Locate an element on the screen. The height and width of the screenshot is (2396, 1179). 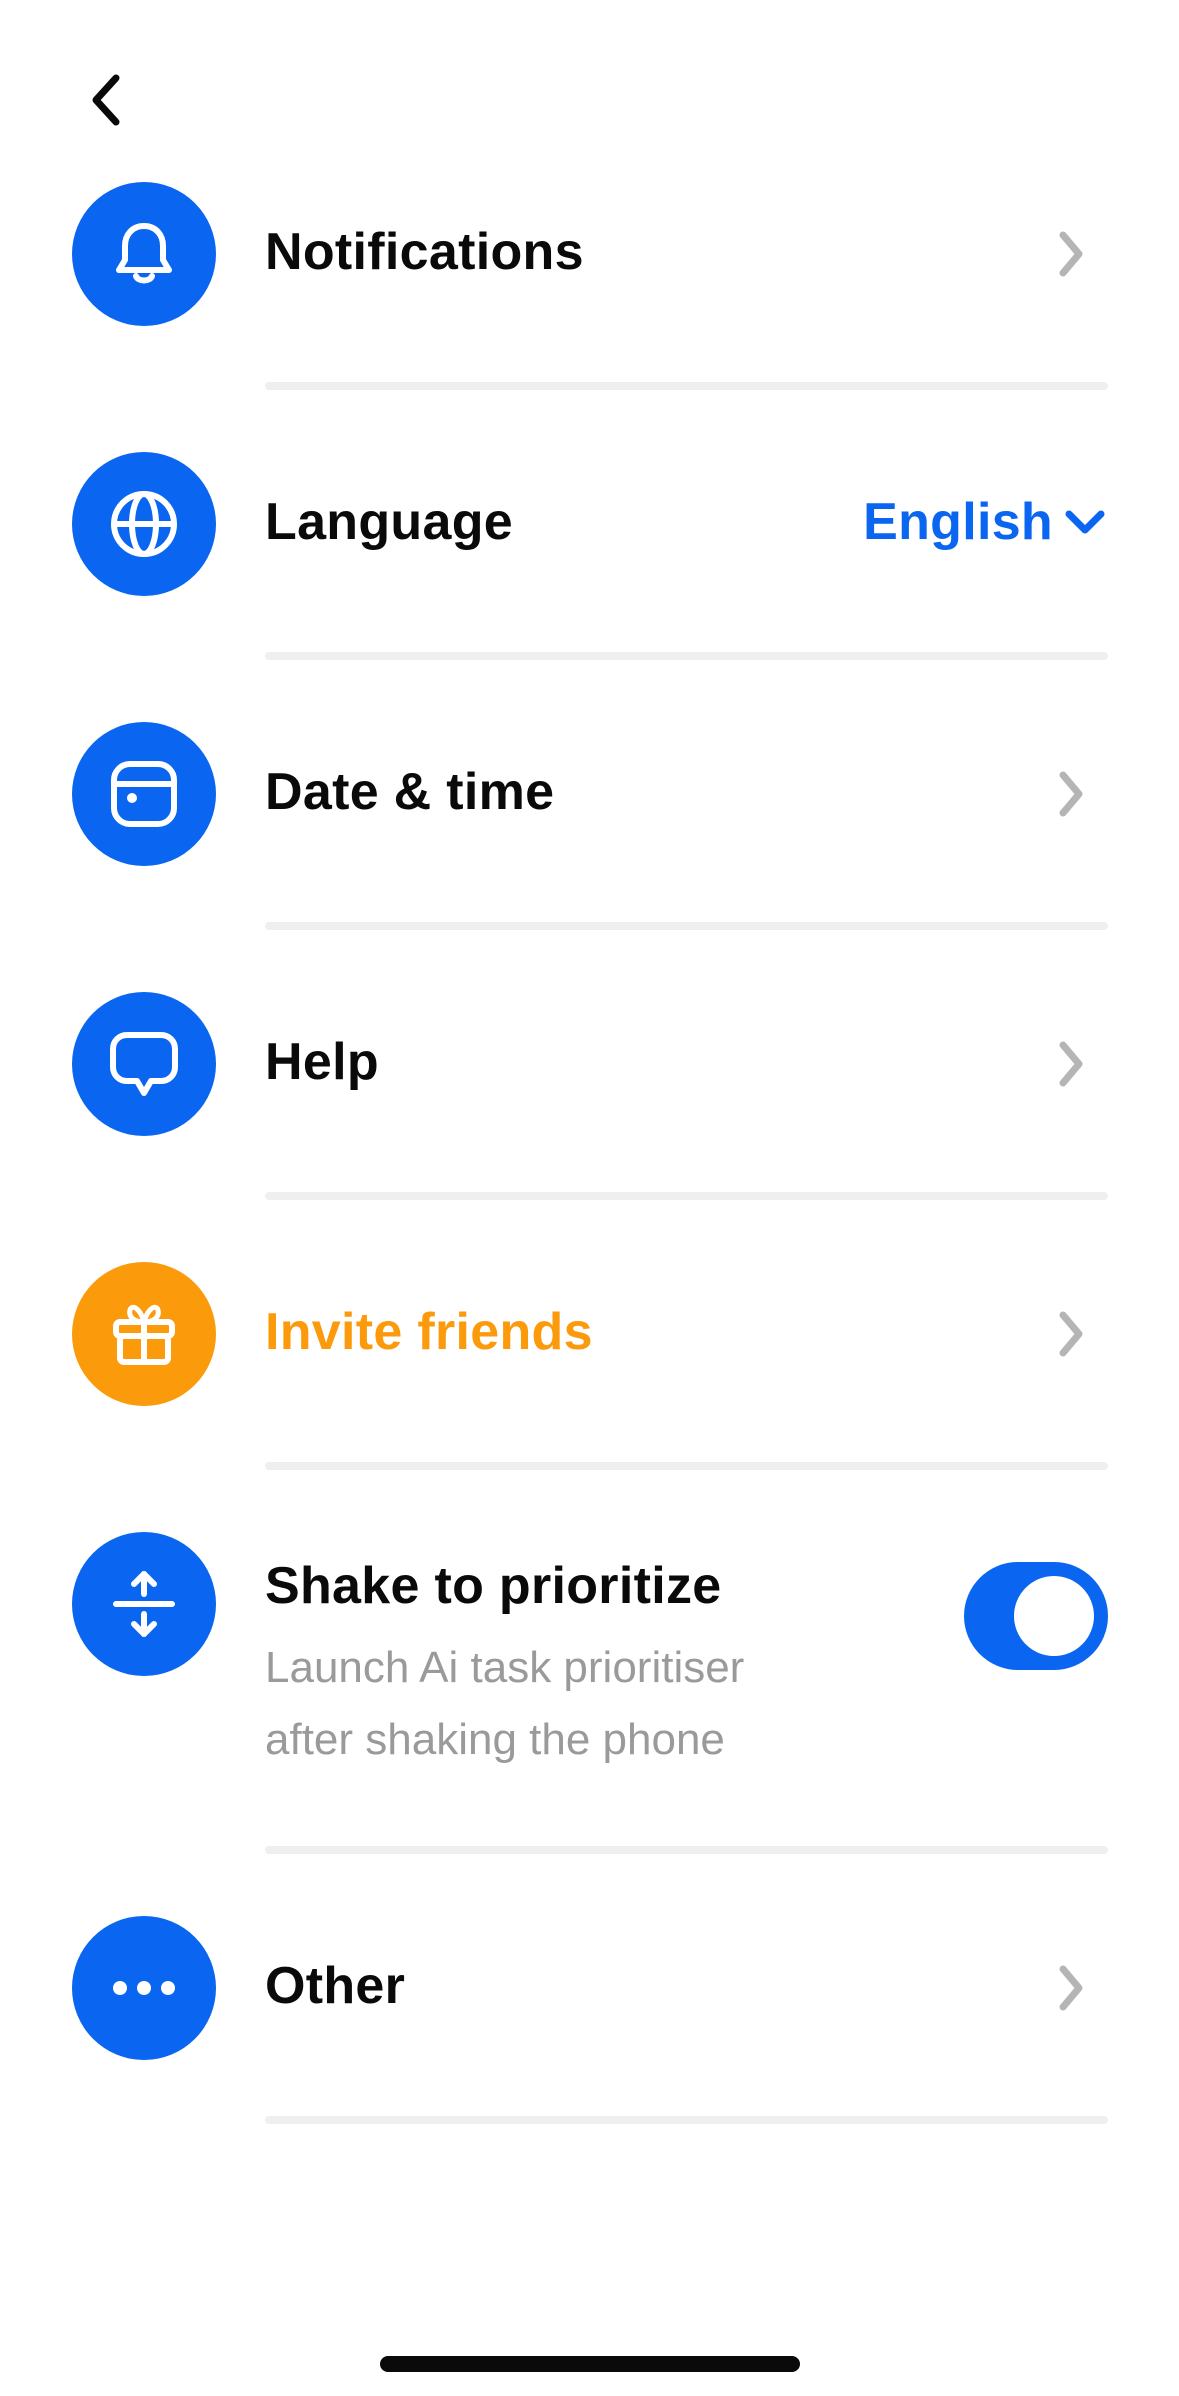
date-time-label: Date & time is located at coordinates (410, 792).